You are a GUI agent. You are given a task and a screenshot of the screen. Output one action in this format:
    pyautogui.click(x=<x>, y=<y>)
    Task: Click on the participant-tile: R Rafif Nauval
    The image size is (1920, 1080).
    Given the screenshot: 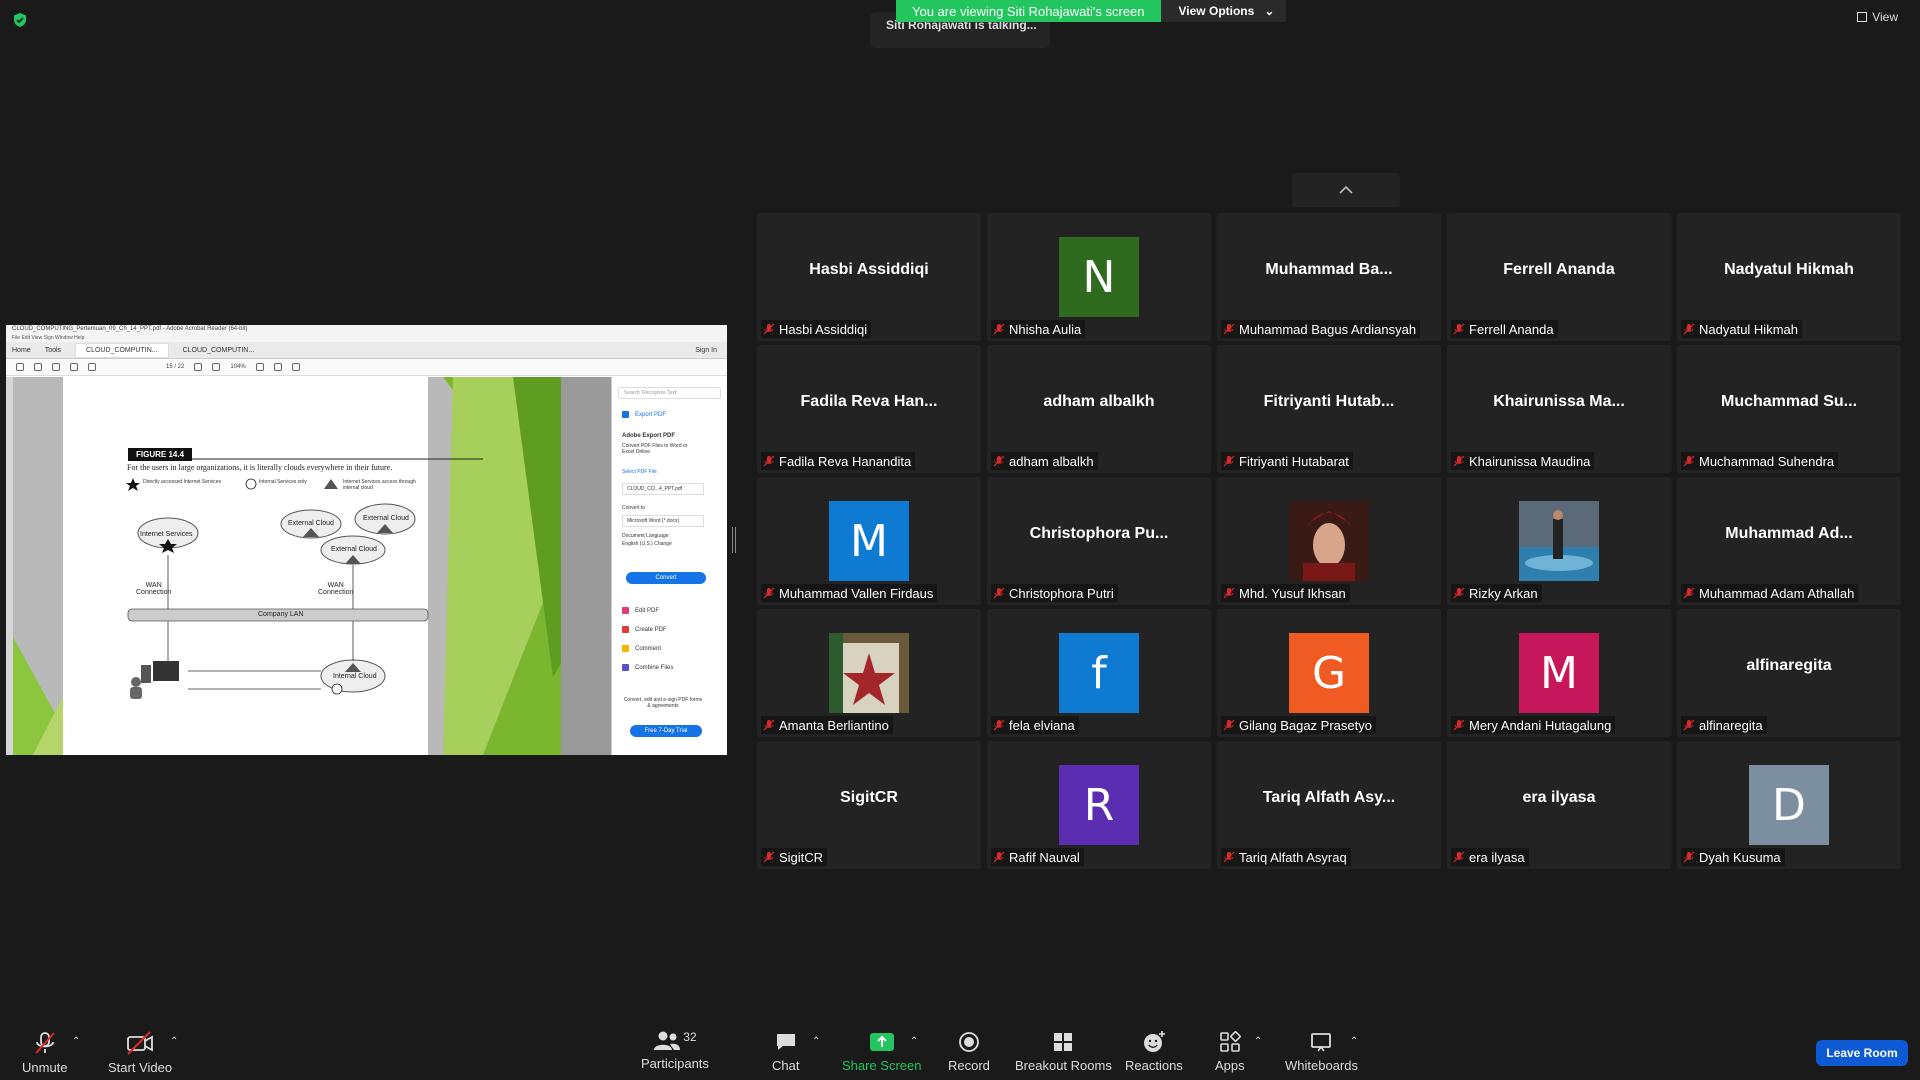 What is the action you would take?
    pyautogui.click(x=1099, y=805)
    